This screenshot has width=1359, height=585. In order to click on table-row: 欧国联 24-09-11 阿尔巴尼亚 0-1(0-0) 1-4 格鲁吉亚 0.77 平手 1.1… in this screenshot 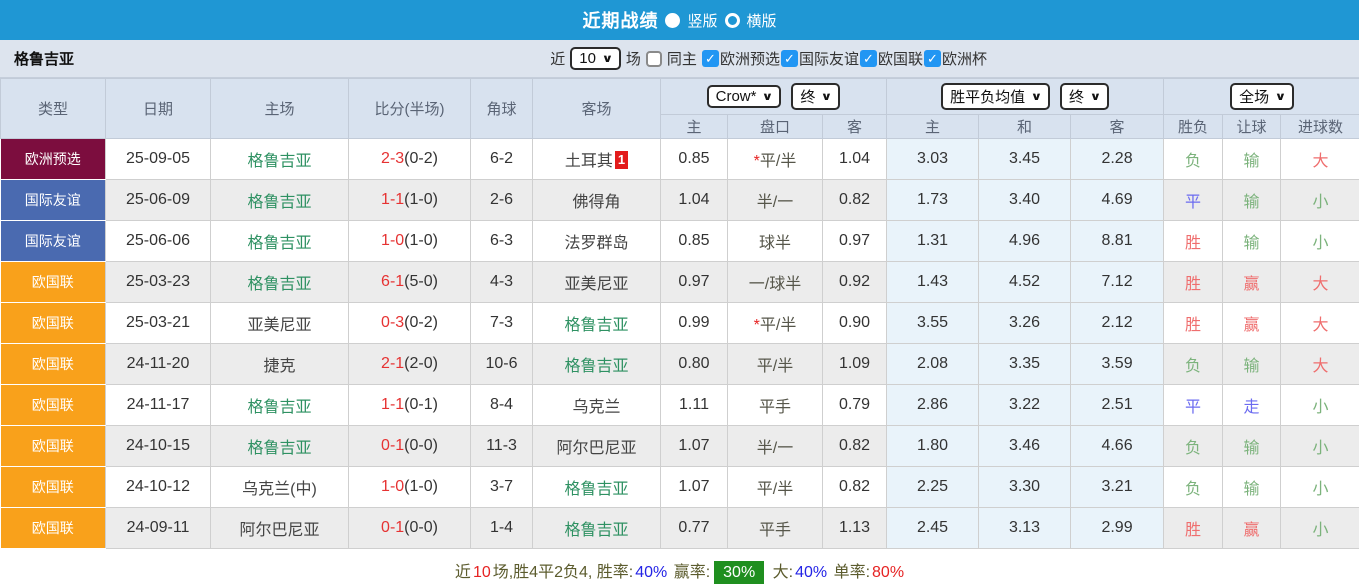, I will do `click(679, 528)`.